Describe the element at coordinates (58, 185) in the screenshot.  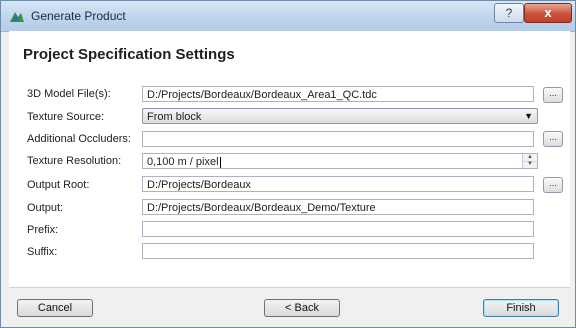
I see `output-root-label: Output Root:` at that location.